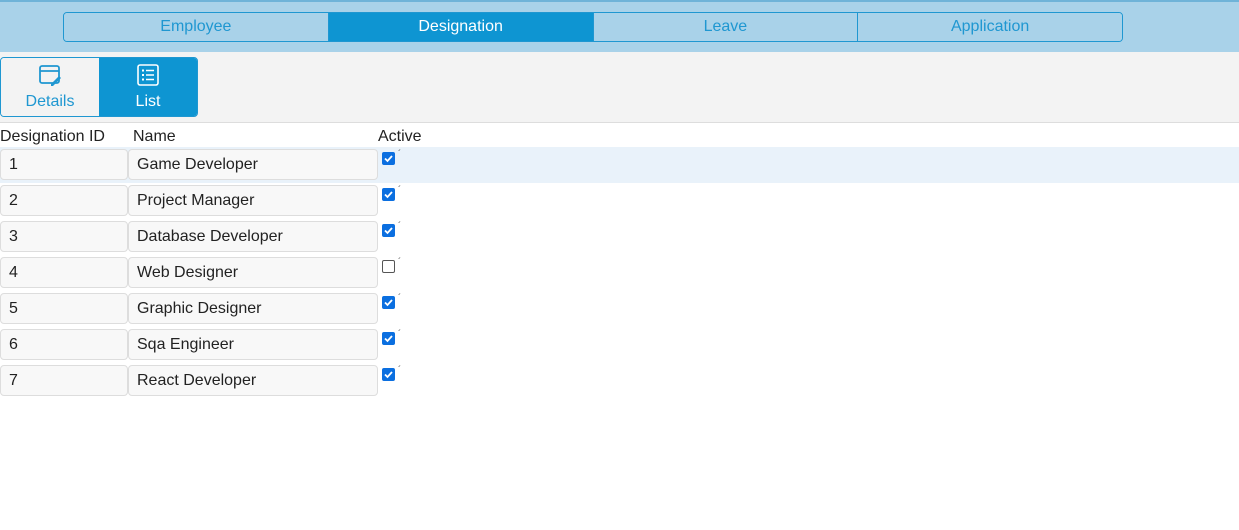 This screenshot has height=530, width=1239. I want to click on designation-name-cell: Game Developer, so click(253, 164).